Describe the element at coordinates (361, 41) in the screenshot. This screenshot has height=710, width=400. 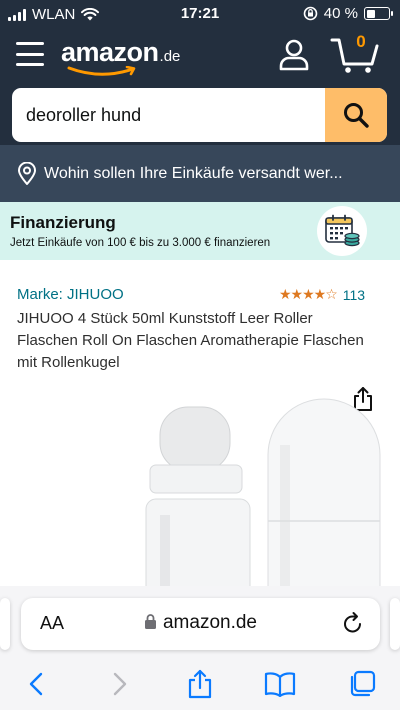
I see `cart-count: 0` at that location.